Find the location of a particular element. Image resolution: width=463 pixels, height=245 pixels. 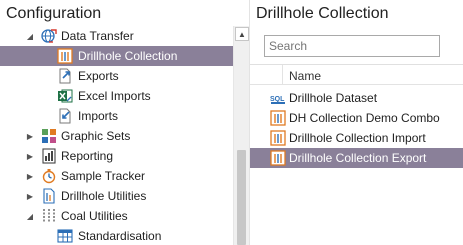

drillhole-utilities-icon is located at coordinates (49, 196).